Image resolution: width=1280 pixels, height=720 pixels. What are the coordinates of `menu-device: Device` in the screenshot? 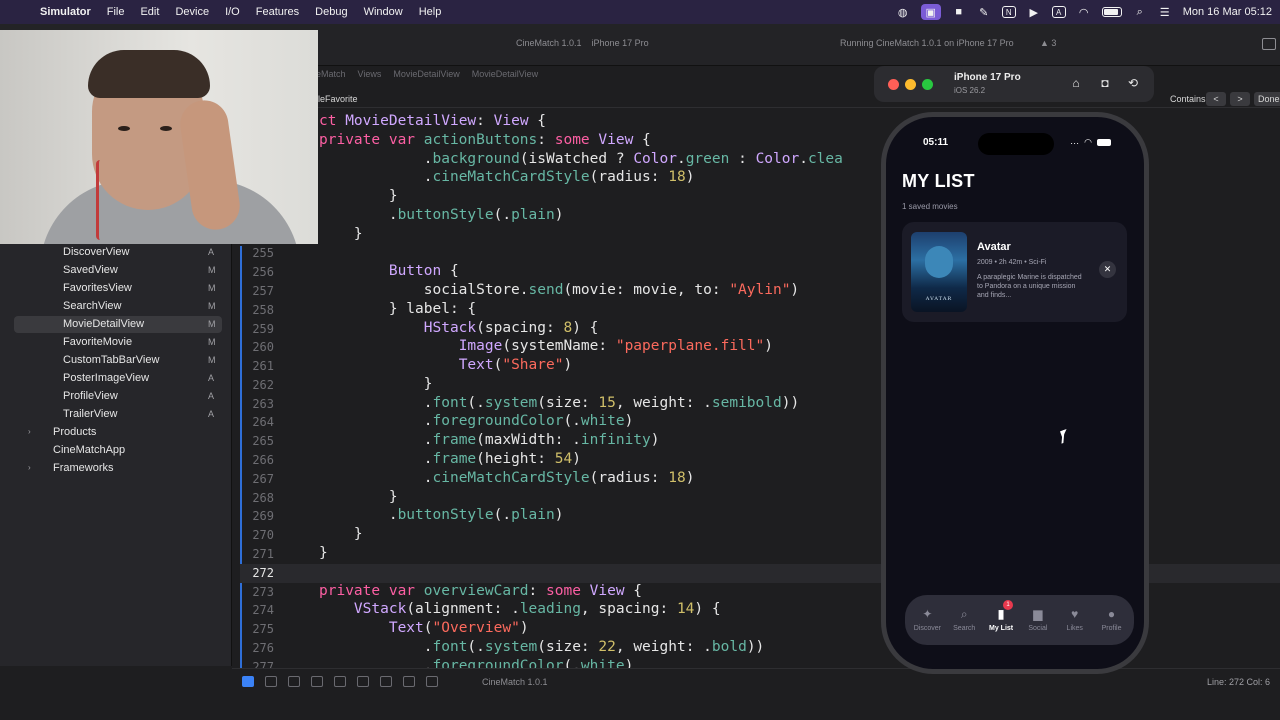 It's located at (192, 12).